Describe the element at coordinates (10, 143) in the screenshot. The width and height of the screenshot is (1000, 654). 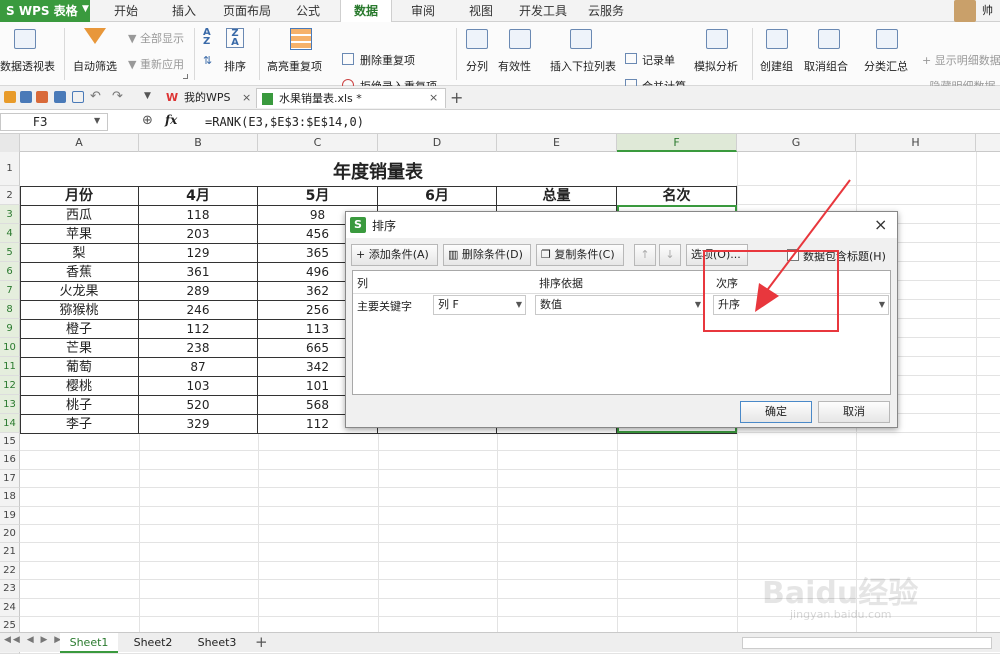
I see `select-all-corner` at that location.